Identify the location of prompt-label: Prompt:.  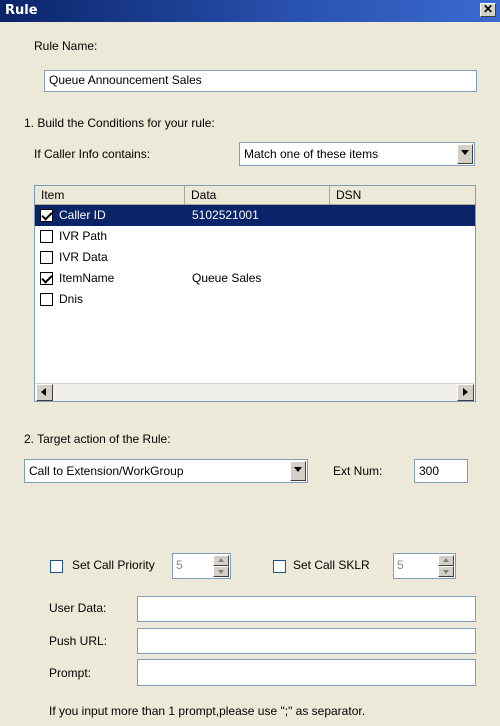
(70, 673).